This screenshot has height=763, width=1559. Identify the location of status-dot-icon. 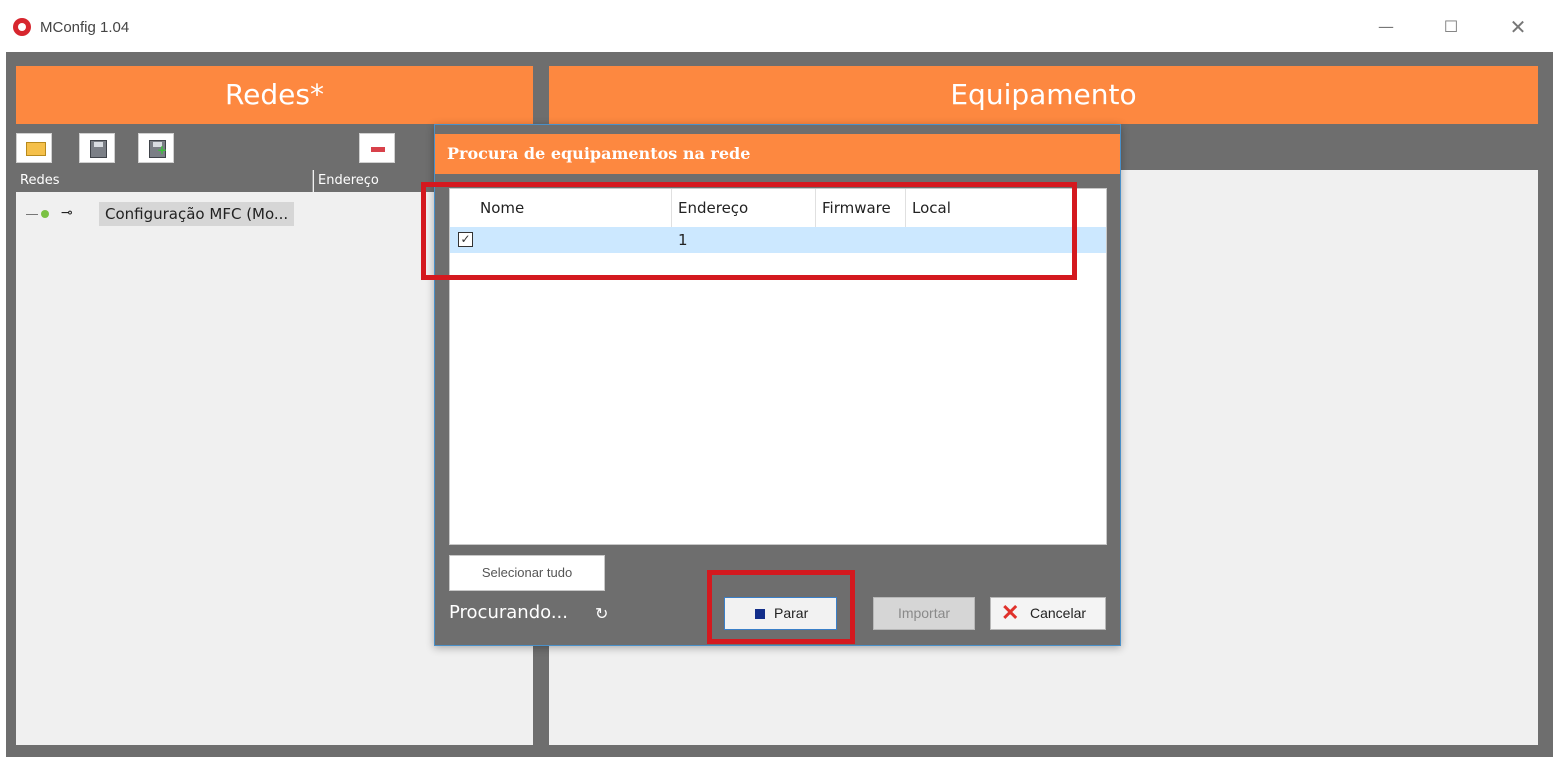
(45, 214).